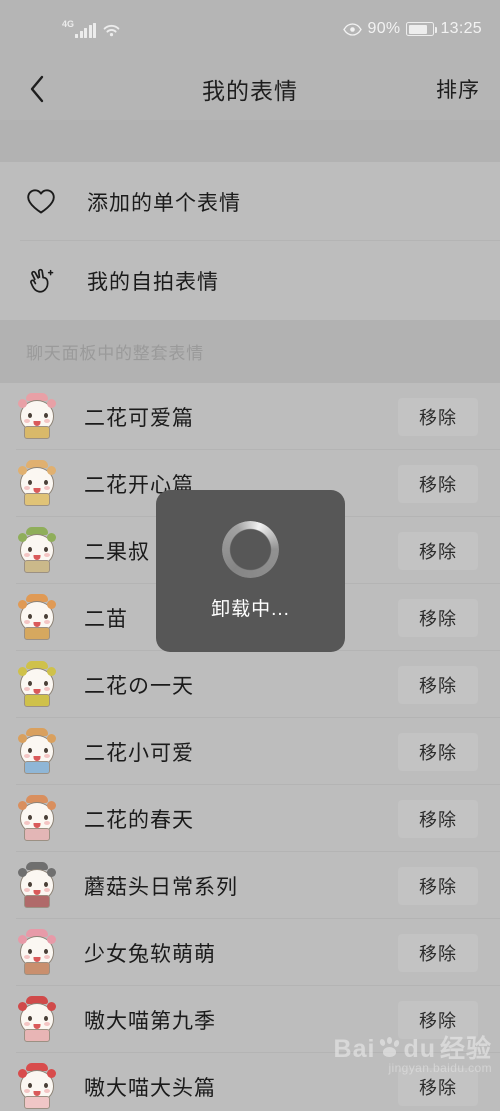 Image resolution: width=500 pixels, height=1111 pixels. What do you see at coordinates (139, 686) in the screenshot?
I see `sticker-pack-name: 二花の一天` at bounding box center [139, 686].